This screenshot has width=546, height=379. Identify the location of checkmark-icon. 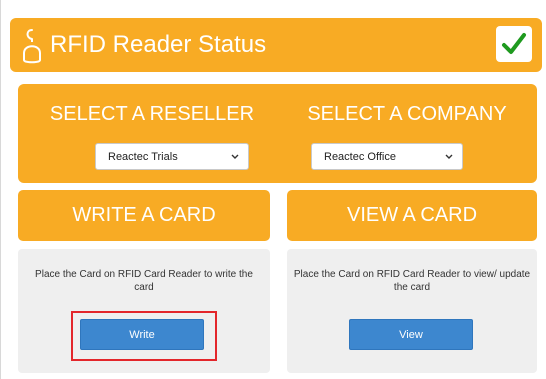
(514, 43).